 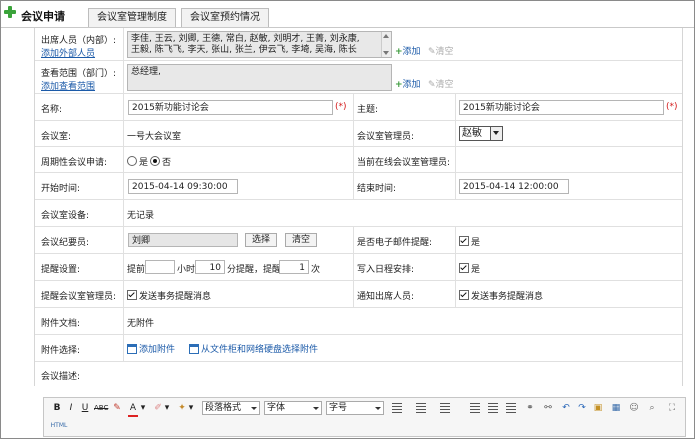 What do you see at coordinates (421, 408) in the screenshot?
I see `ordered-list-icon` at bounding box center [421, 408].